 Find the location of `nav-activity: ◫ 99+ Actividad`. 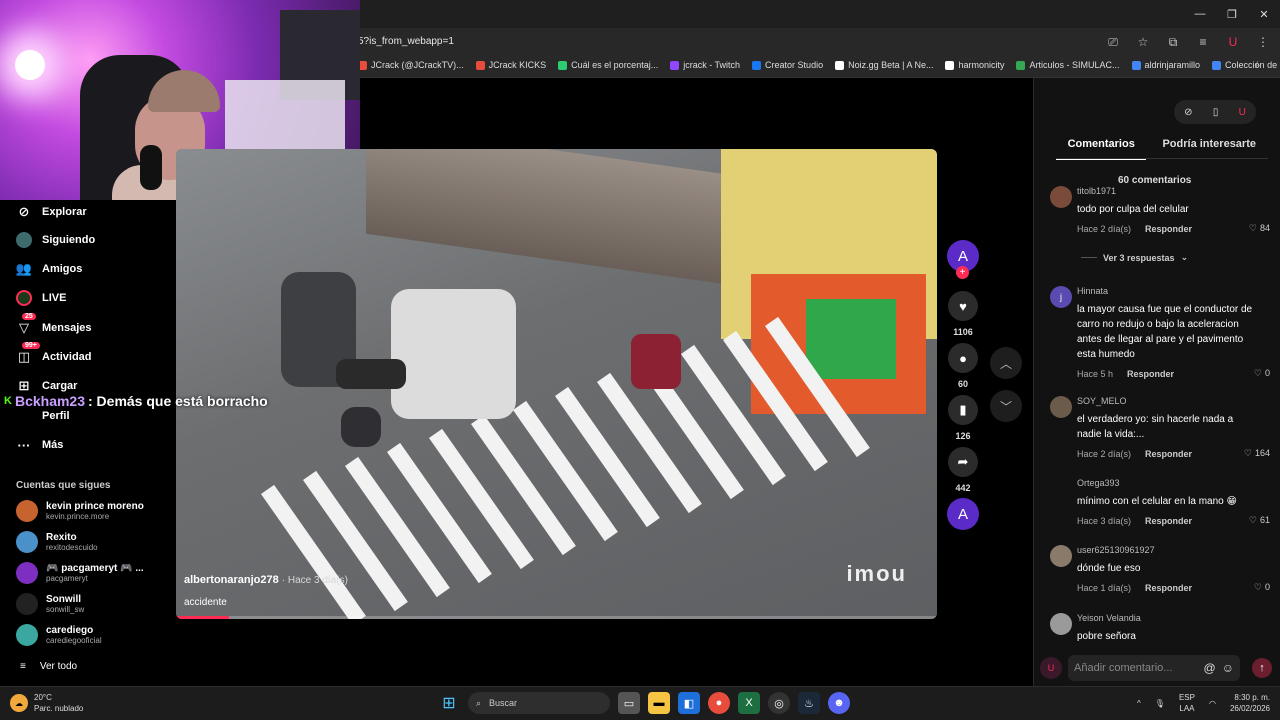

nav-activity: ◫ 99+ Actividad is located at coordinates (54, 353).